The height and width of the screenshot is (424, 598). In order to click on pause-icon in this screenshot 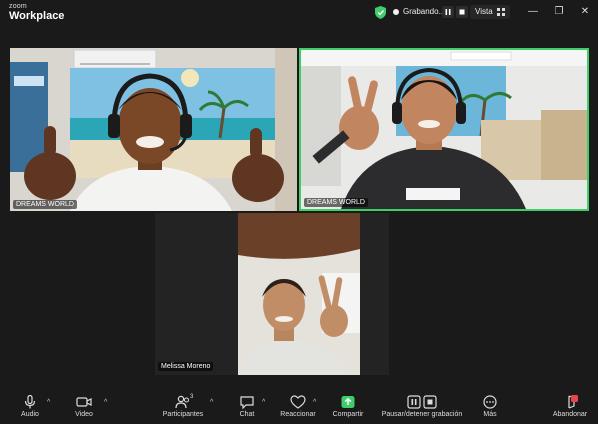, I will do `click(448, 12)`.